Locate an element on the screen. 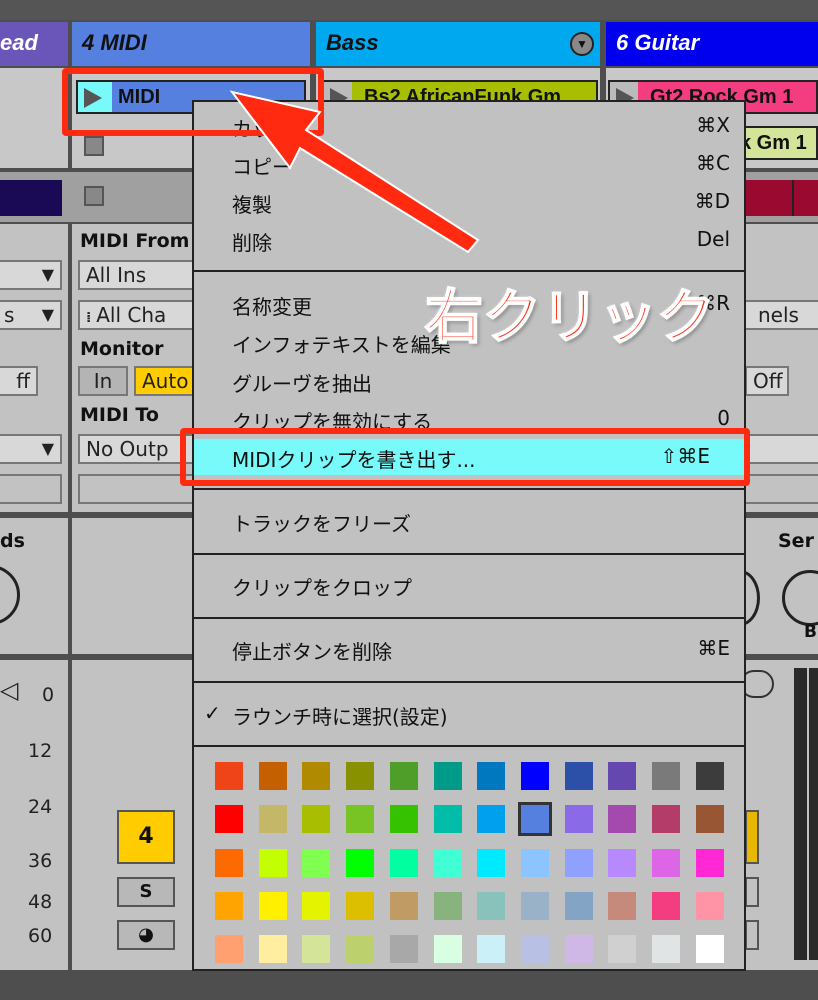 The height and width of the screenshot is (1000, 818). arrow-icon is located at coordinates (354, 172).